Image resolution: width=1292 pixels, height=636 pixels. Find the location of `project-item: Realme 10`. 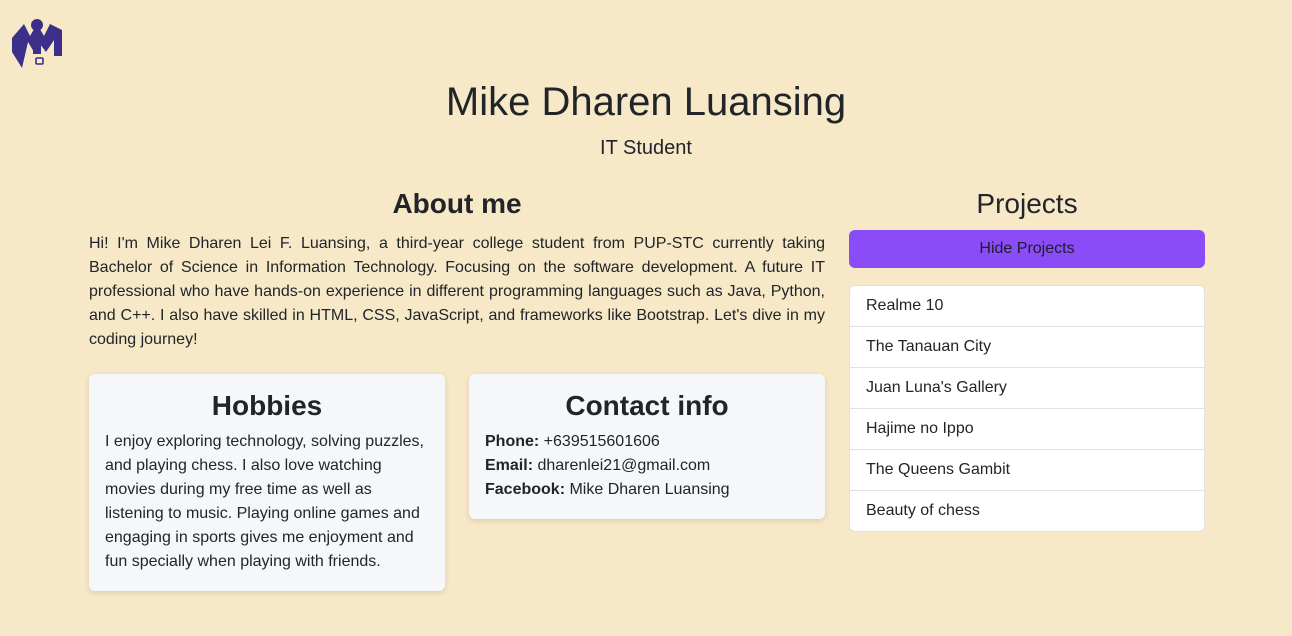

project-item: Realme 10 is located at coordinates (1027, 306).